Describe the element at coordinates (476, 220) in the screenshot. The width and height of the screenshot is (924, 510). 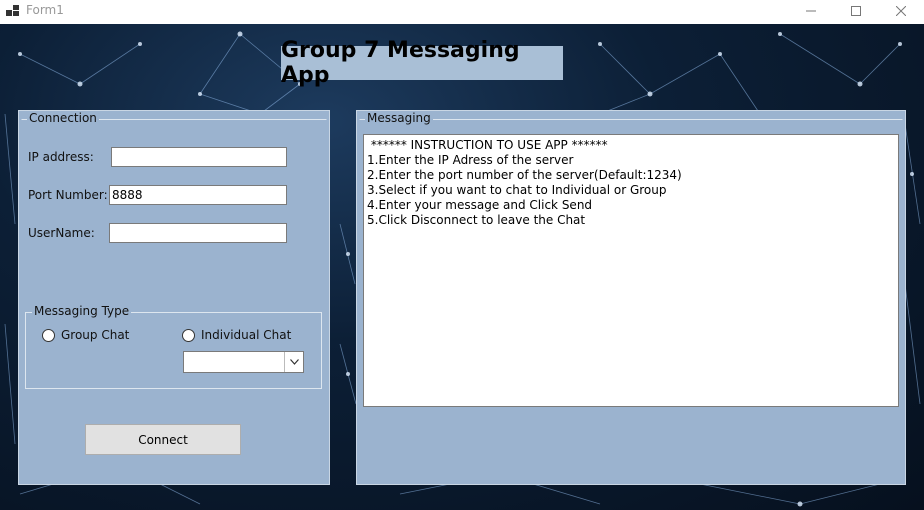
I see `instruction-line: 5.Click Disconnect to leave the Chat` at that location.